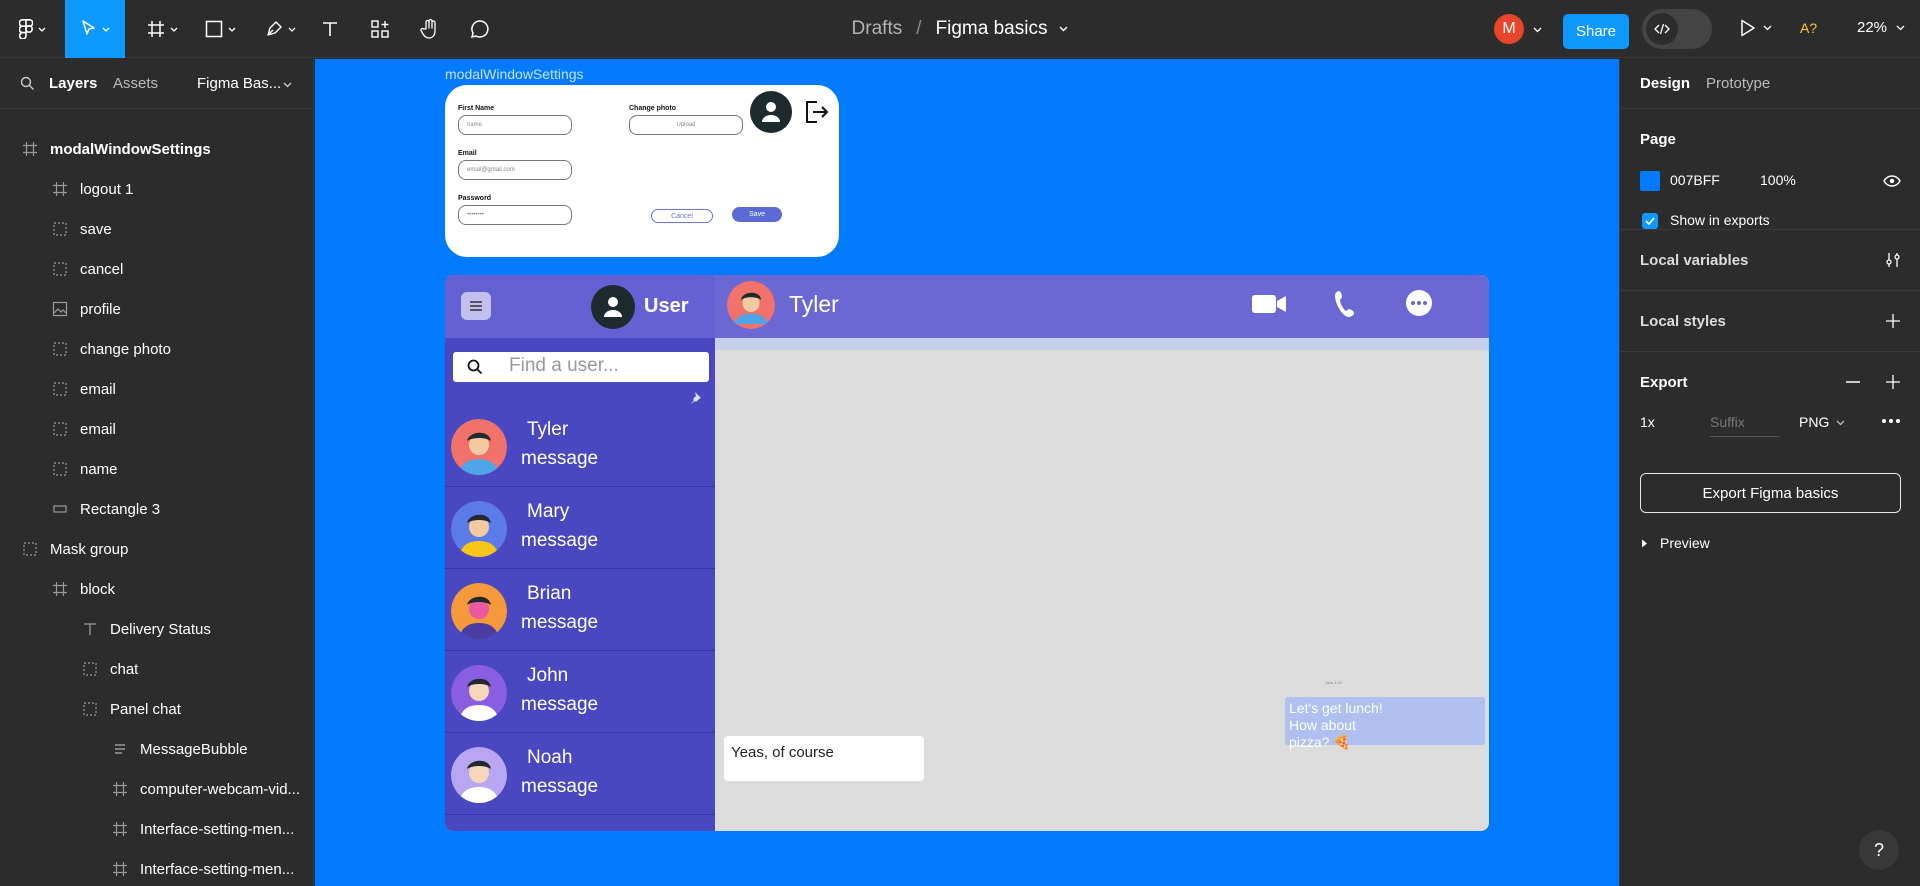  What do you see at coordinates (1677, 29) in the screenshot?
I see `dev-mode-toggle` at bounding box center [1677, 29].